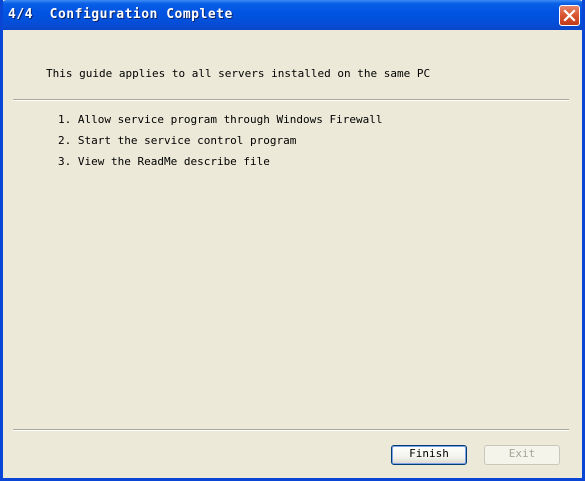 The width and height of the screenshot is (585, 481). I want to click on bottom-divider, so click(291, 430).